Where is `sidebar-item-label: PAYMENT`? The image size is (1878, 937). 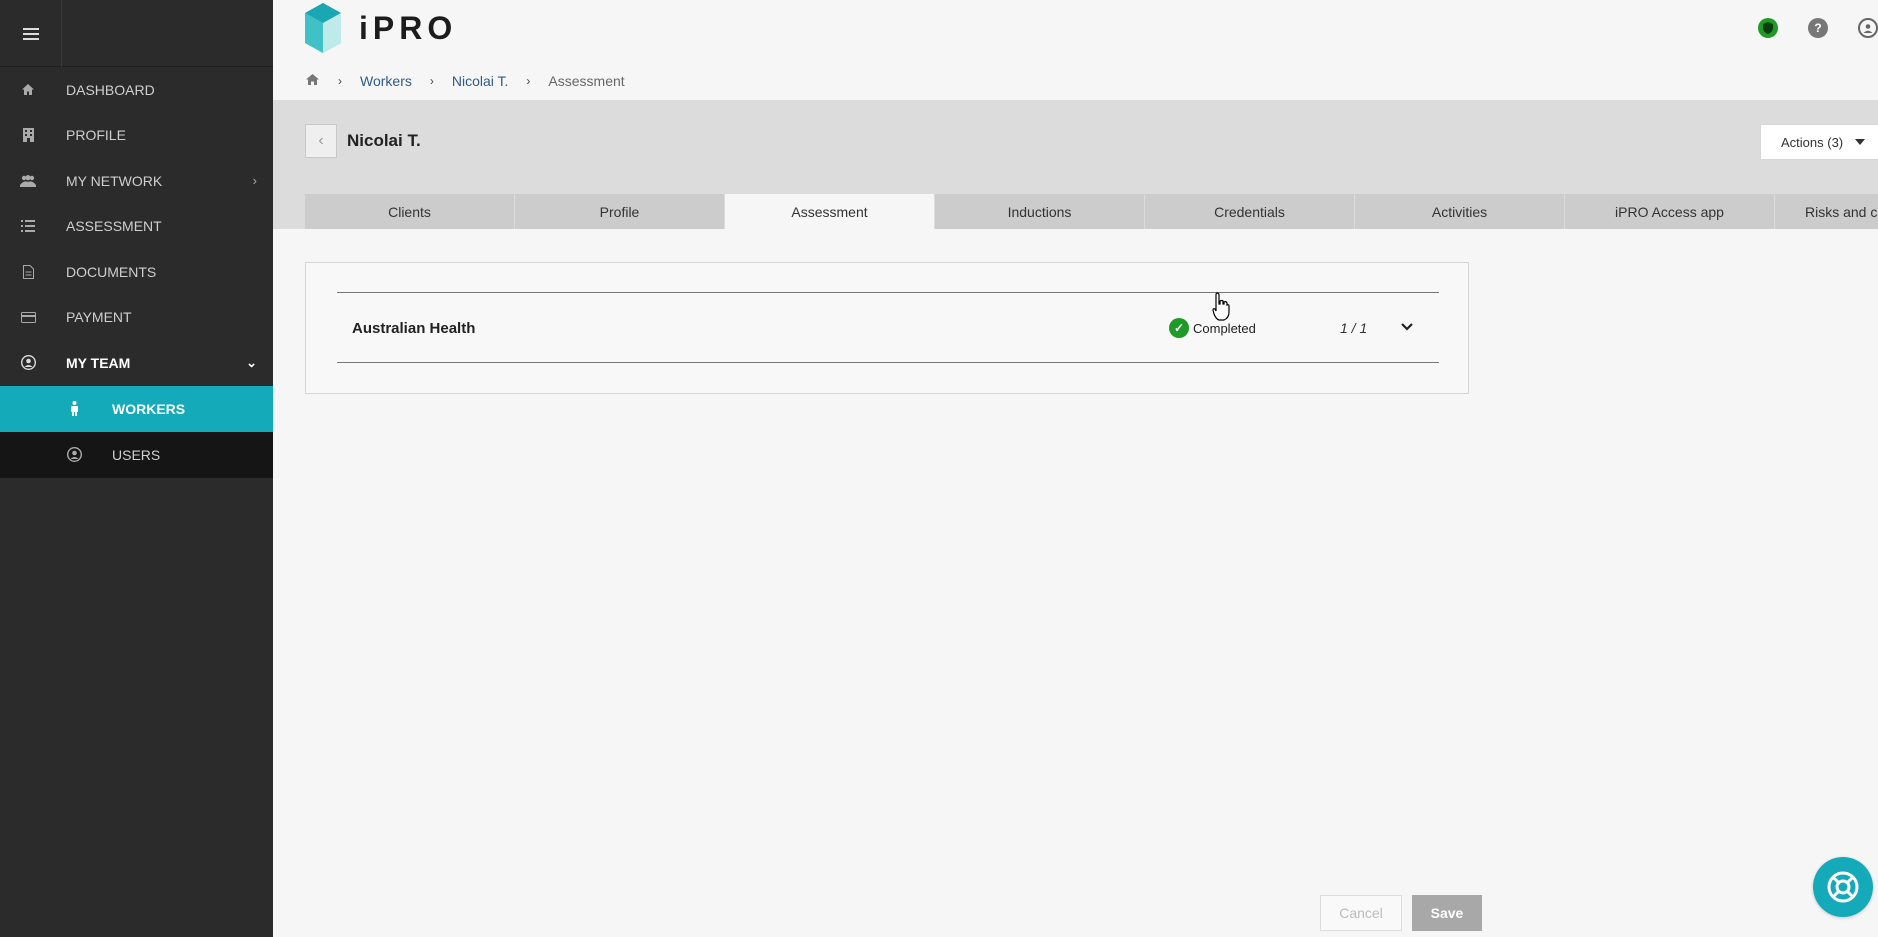
sidebar-item-label: PAYMENT is located at coordinates (99, 317).